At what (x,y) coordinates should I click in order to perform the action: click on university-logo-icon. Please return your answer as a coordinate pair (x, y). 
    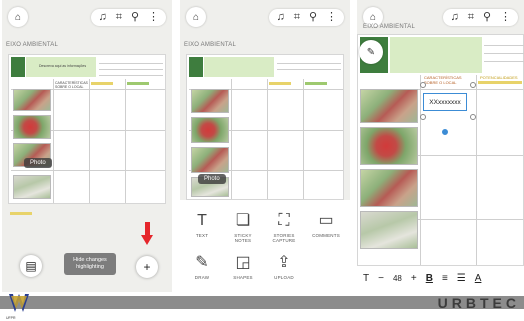
    Looking at the image, I should click on (19, 303).